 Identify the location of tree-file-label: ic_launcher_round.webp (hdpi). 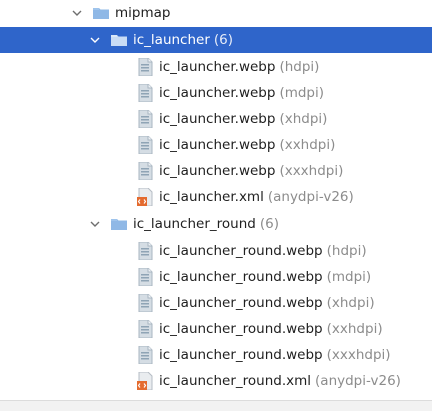
(263, 251).